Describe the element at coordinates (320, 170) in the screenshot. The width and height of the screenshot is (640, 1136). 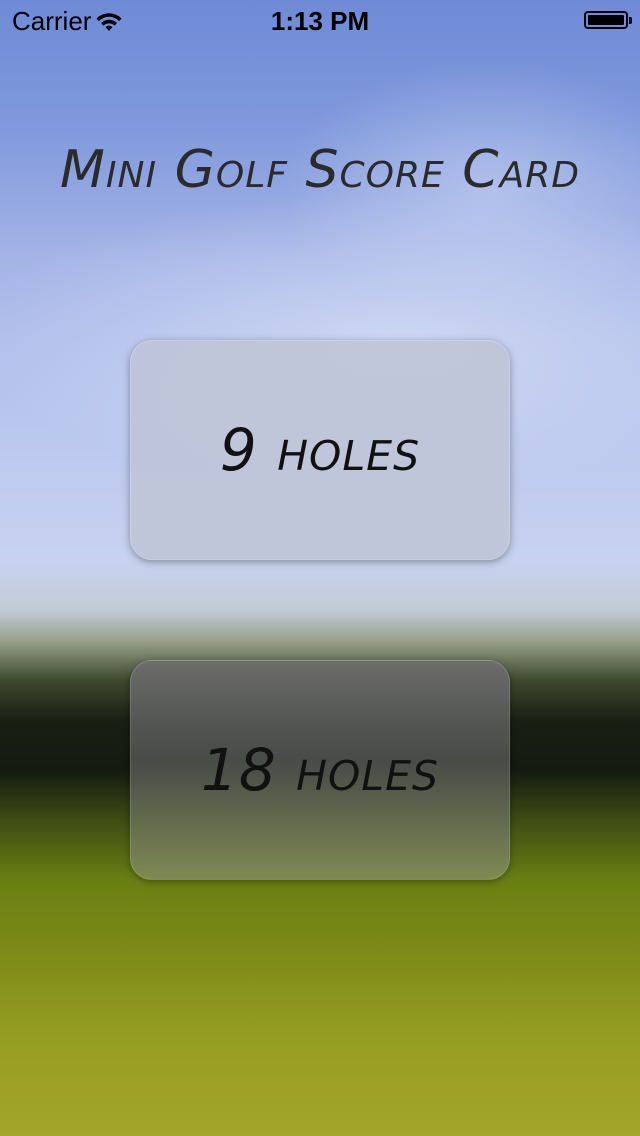
I see `page-title: Mini Golf Score Card` at that location.